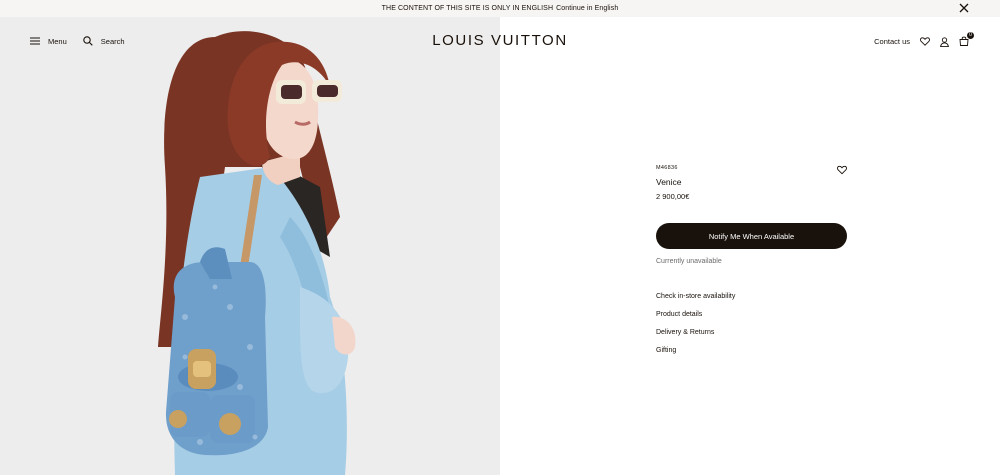 This screenshot has height=475, width=1000. I want to click on brand-logo: LOUIS VUITTON, so click(500, 40).